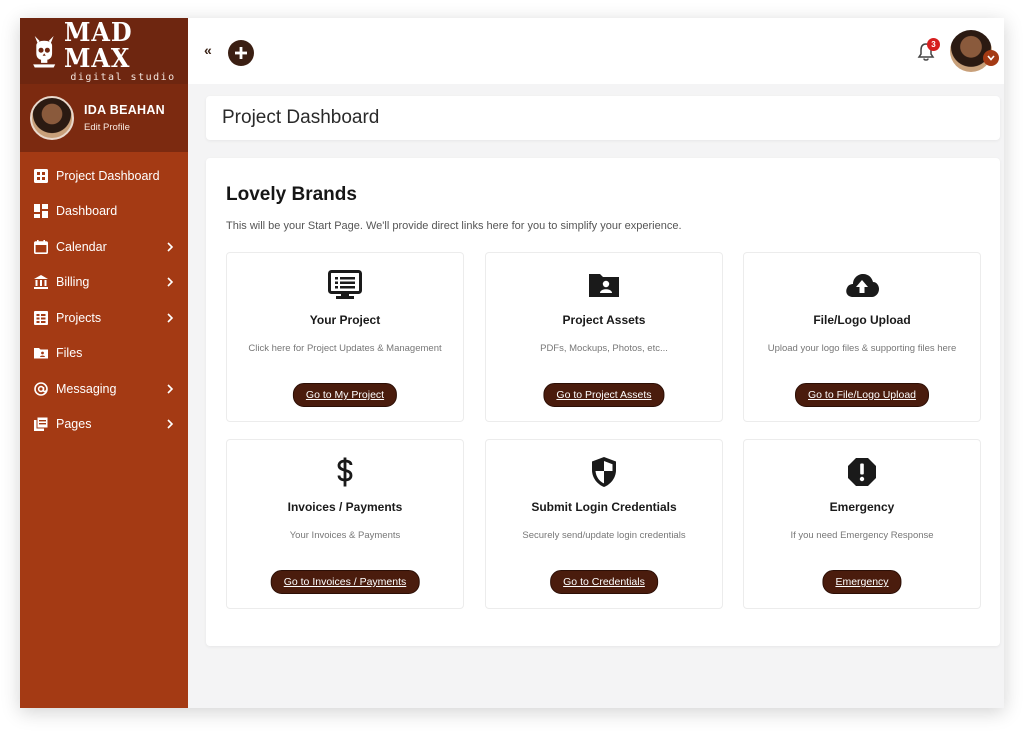  What do you see at coordinates (73, 282) in the screenshot?
I see `sidebar-item-label: Billing` at bounding box center [73, 282].